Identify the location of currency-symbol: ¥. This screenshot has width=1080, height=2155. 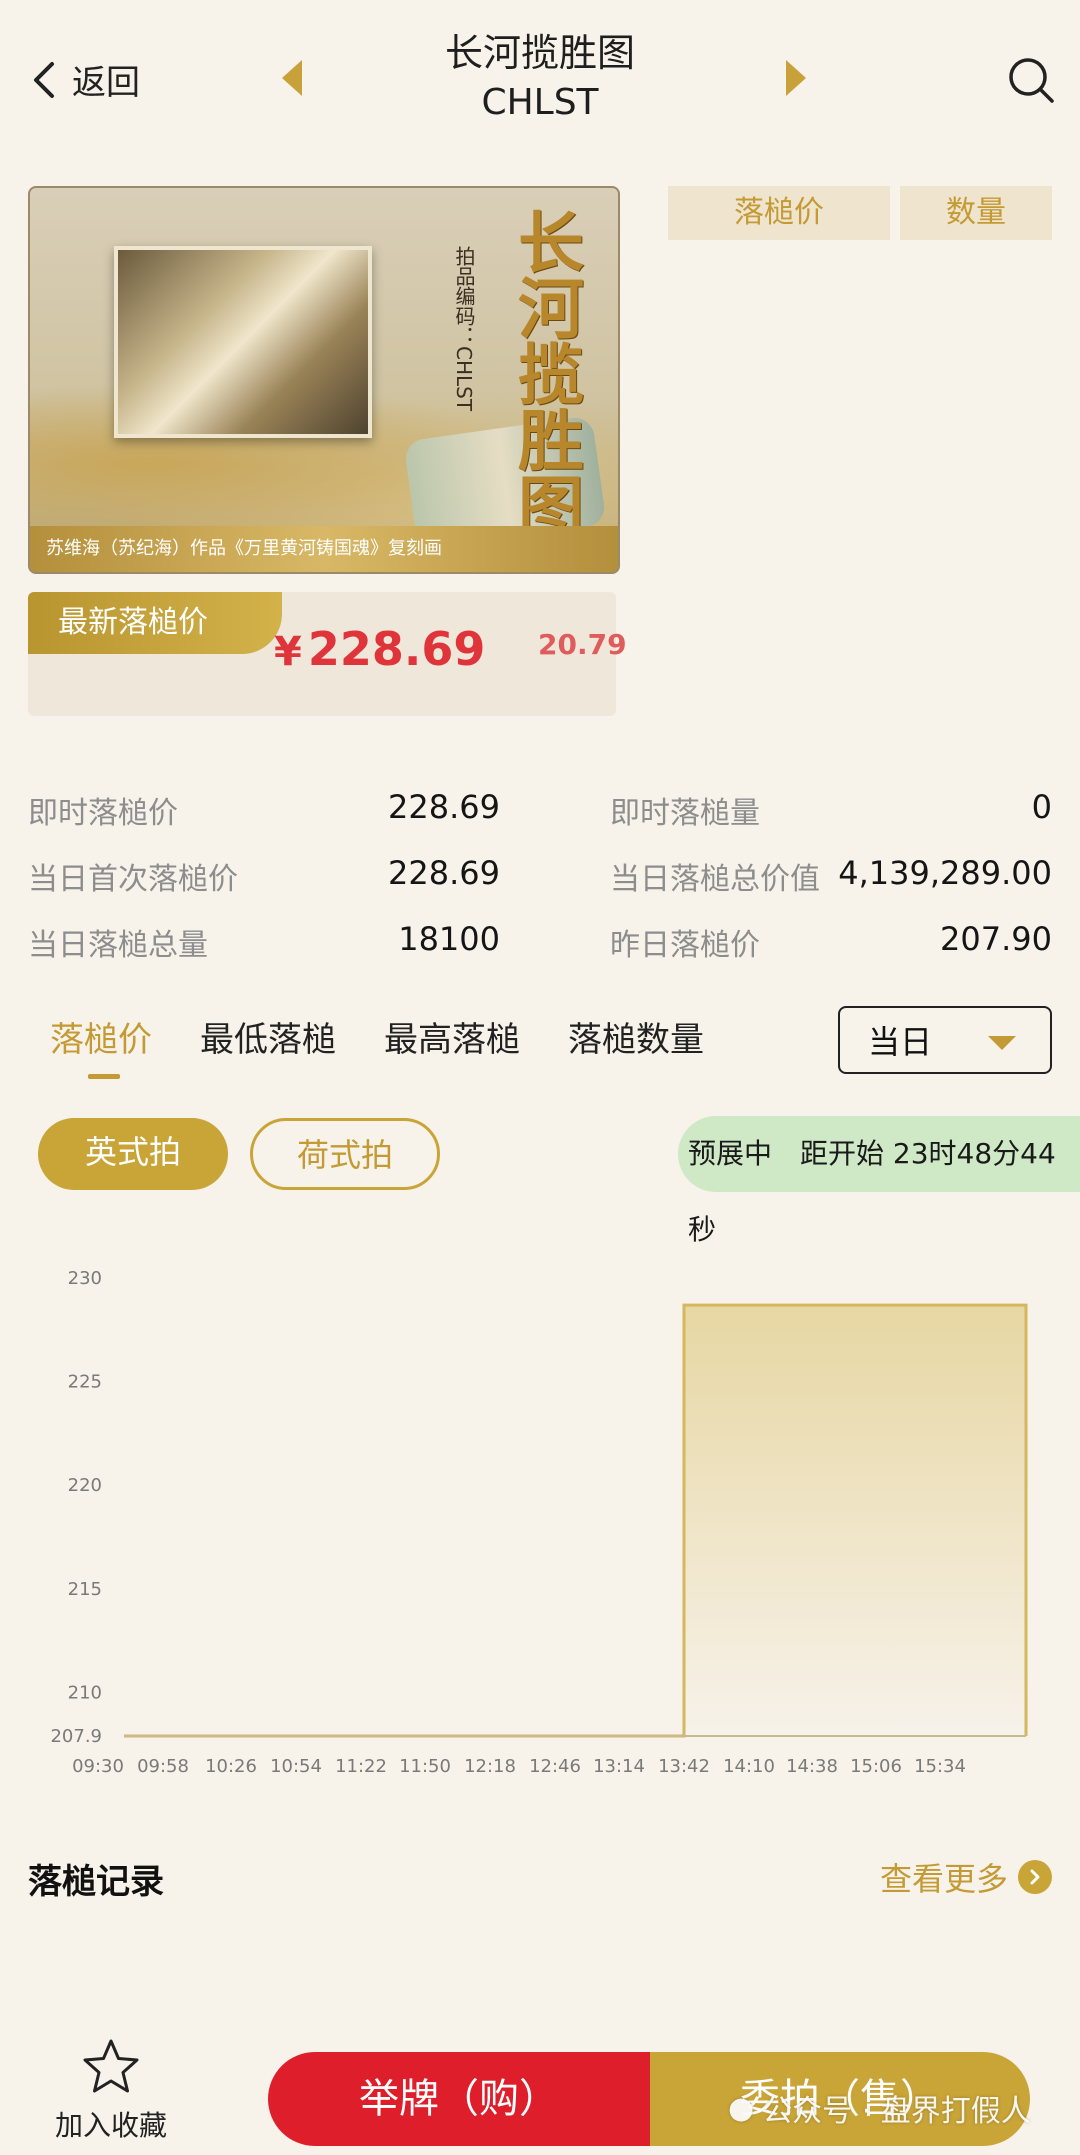
(288, 652).